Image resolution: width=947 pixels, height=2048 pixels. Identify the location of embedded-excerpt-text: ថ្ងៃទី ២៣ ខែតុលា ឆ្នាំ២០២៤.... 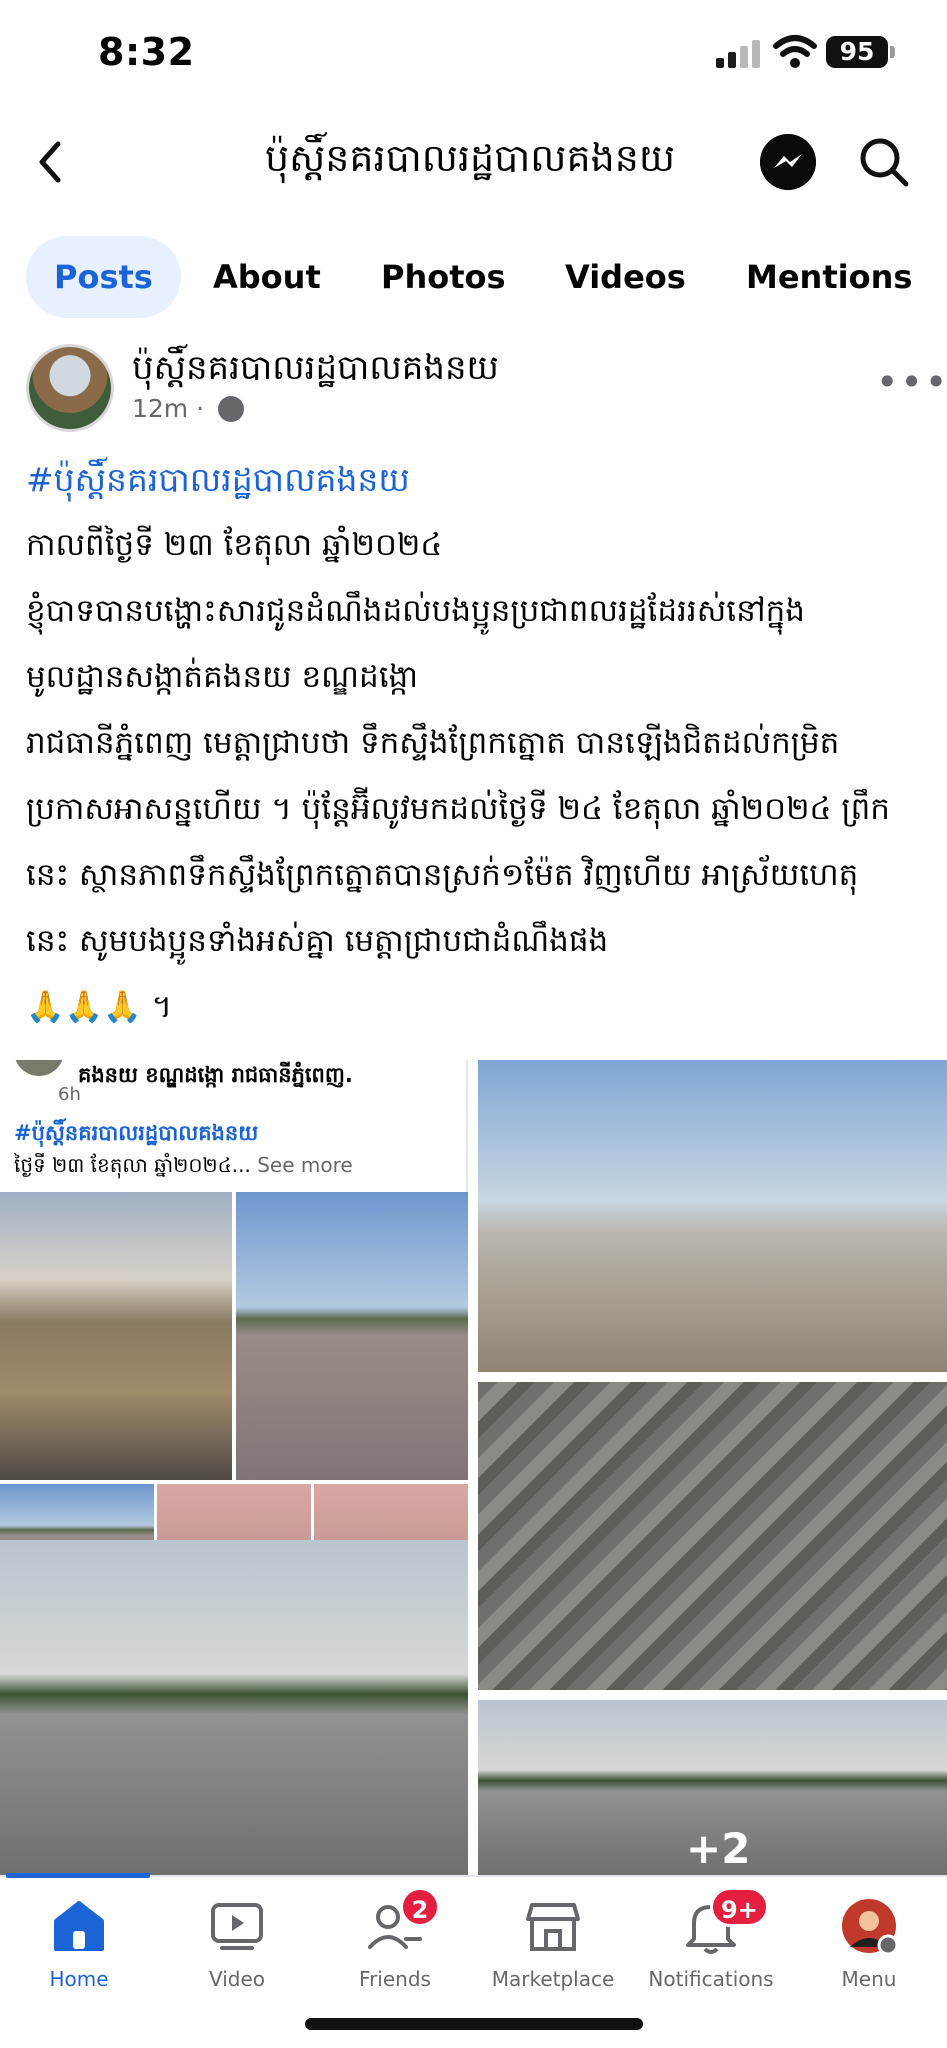
(132, 1165).